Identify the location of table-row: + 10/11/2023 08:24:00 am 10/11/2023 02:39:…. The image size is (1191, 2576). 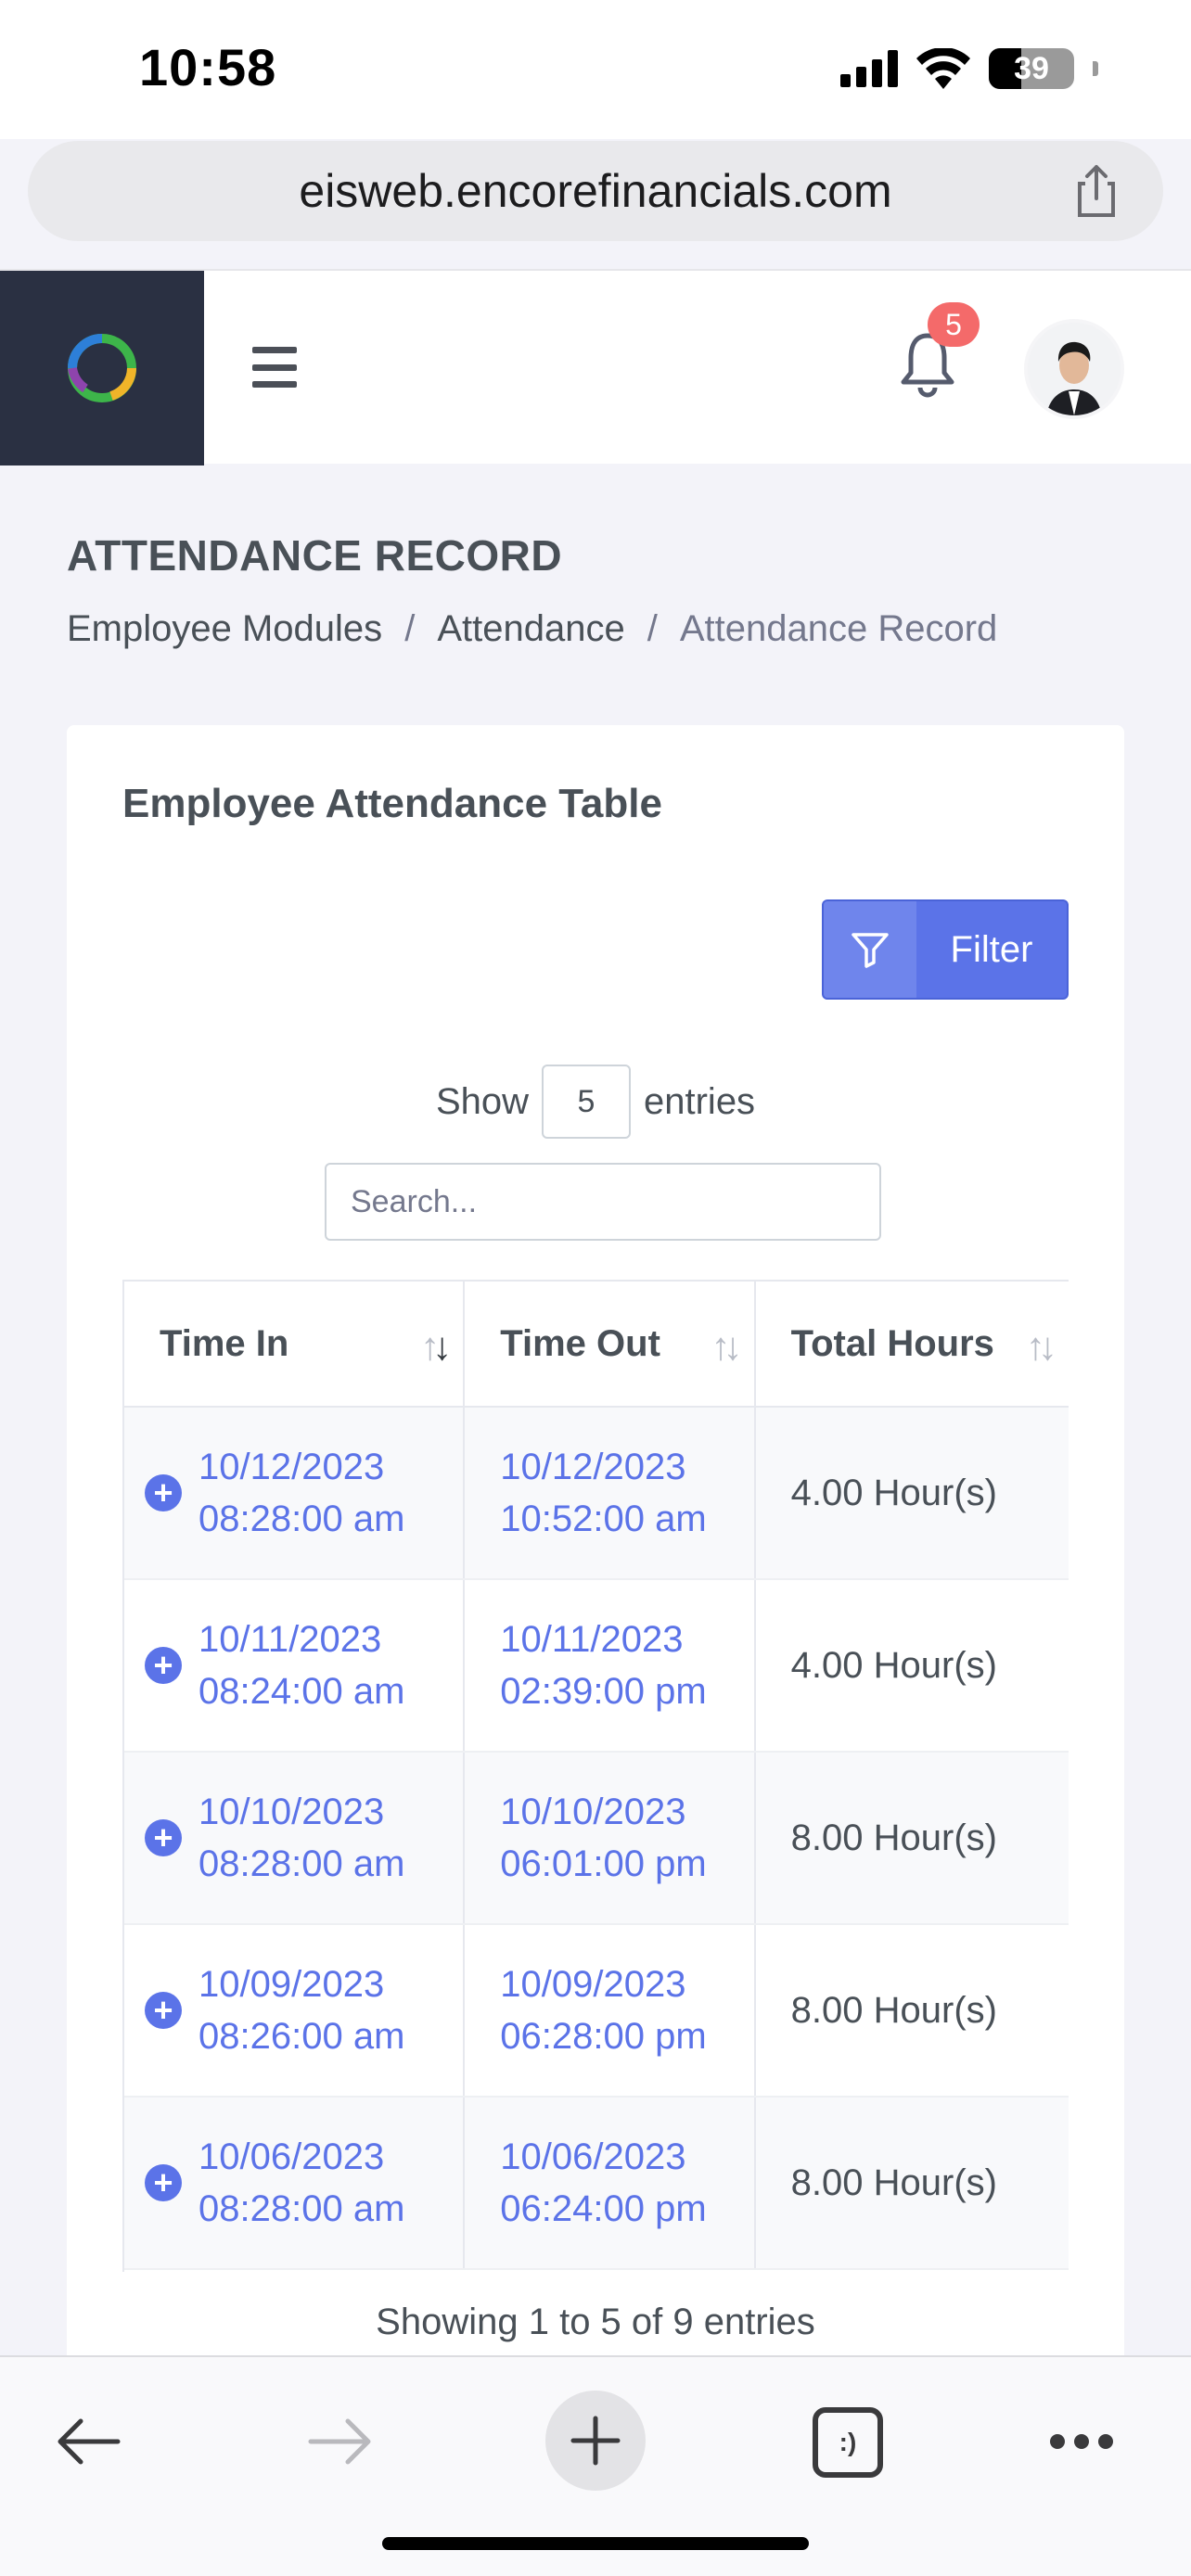
(597, 1666).